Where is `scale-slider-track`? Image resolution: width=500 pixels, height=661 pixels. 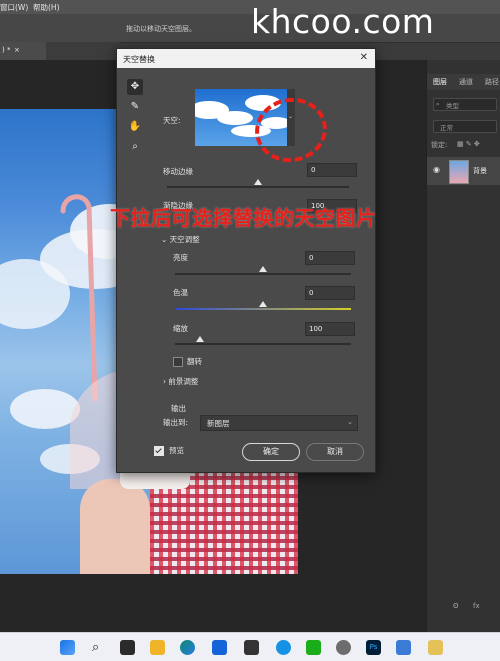 scale-slider-track is located at coordinates (263, 344).